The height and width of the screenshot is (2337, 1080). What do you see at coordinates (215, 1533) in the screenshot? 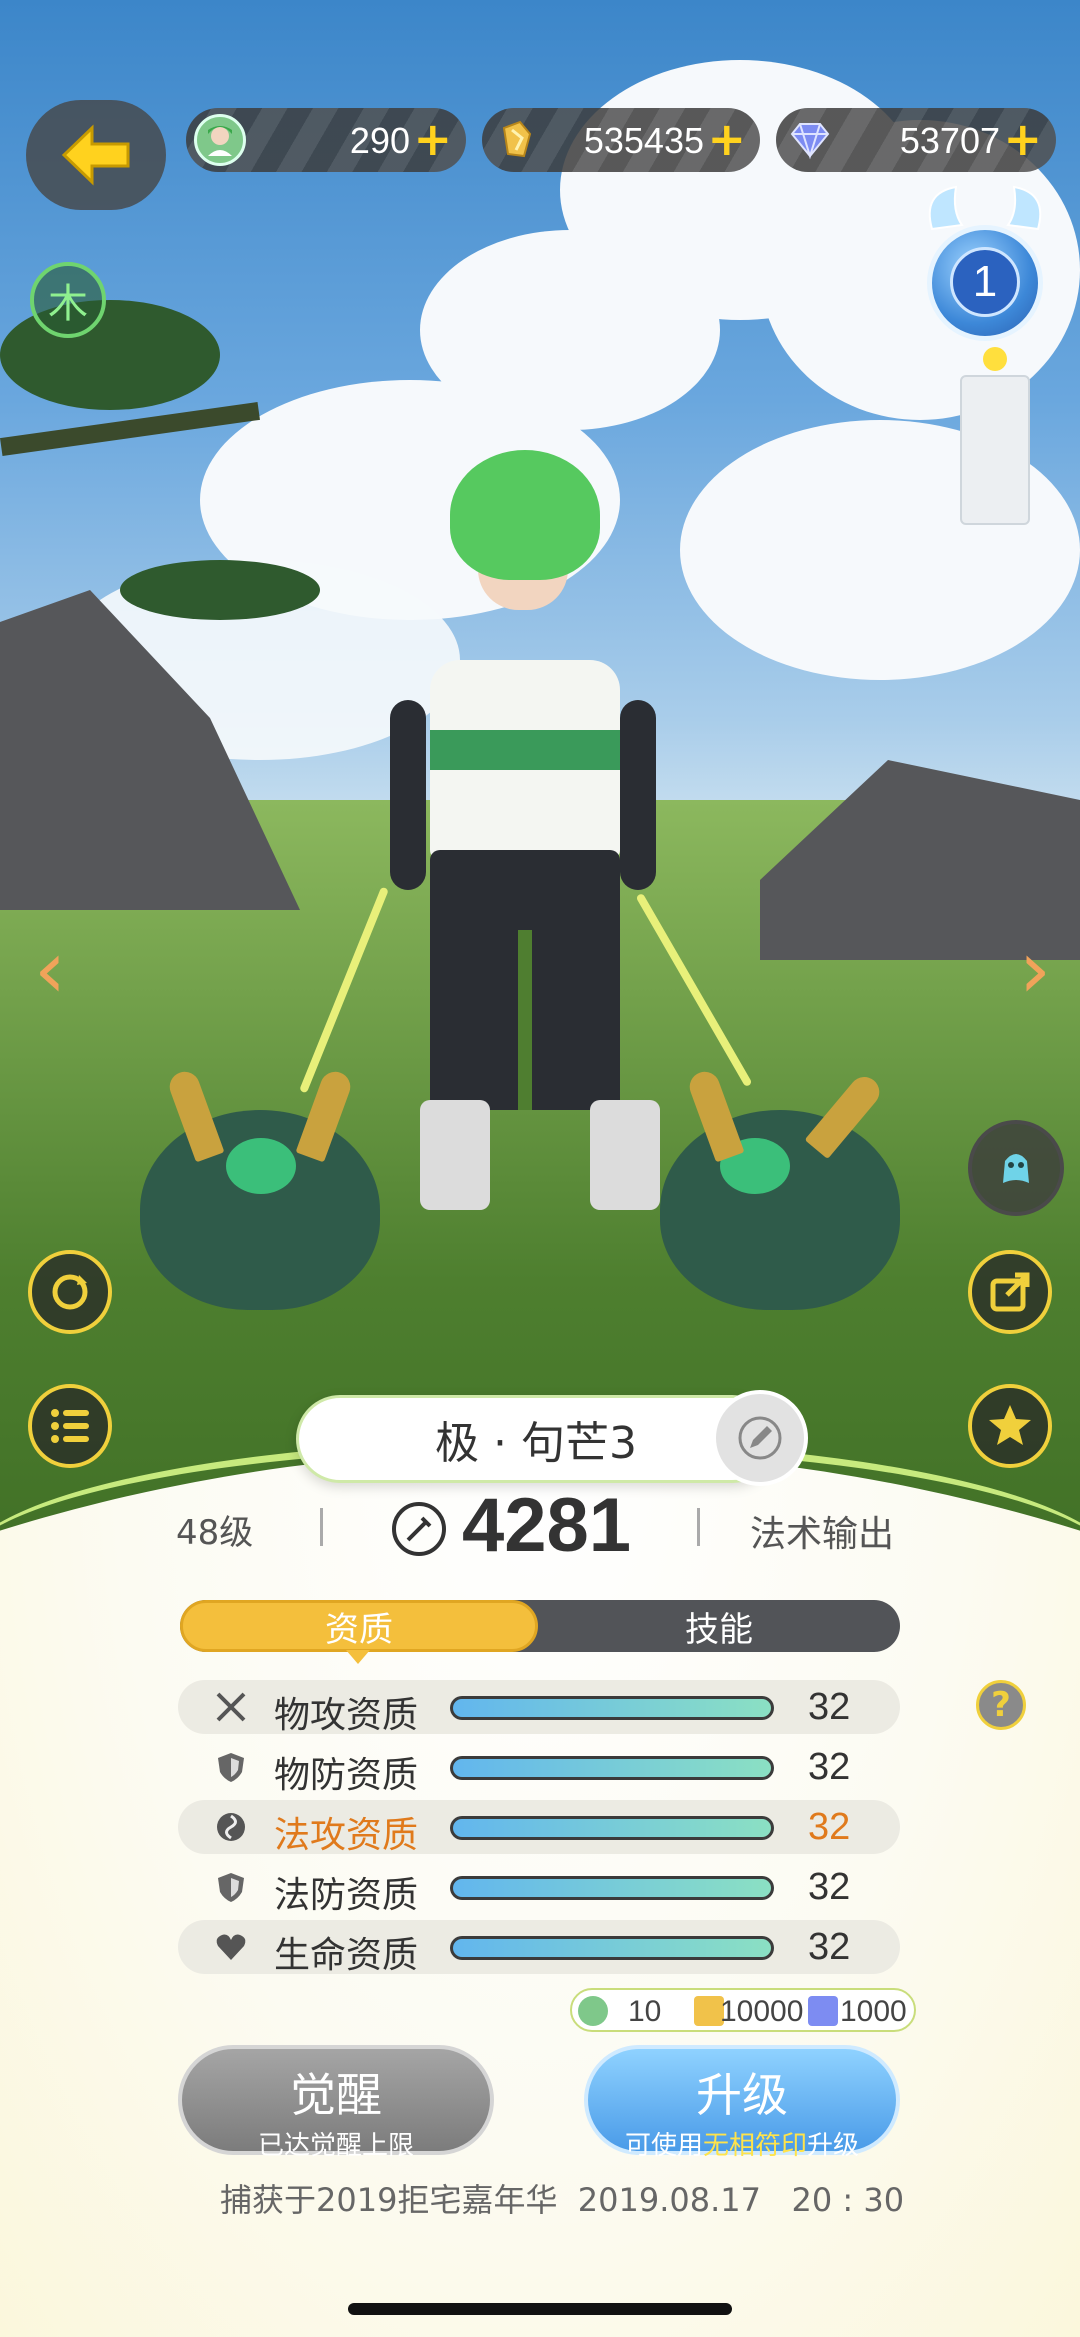
I see `character-level: 48级` at bounding box center [215, 1533].